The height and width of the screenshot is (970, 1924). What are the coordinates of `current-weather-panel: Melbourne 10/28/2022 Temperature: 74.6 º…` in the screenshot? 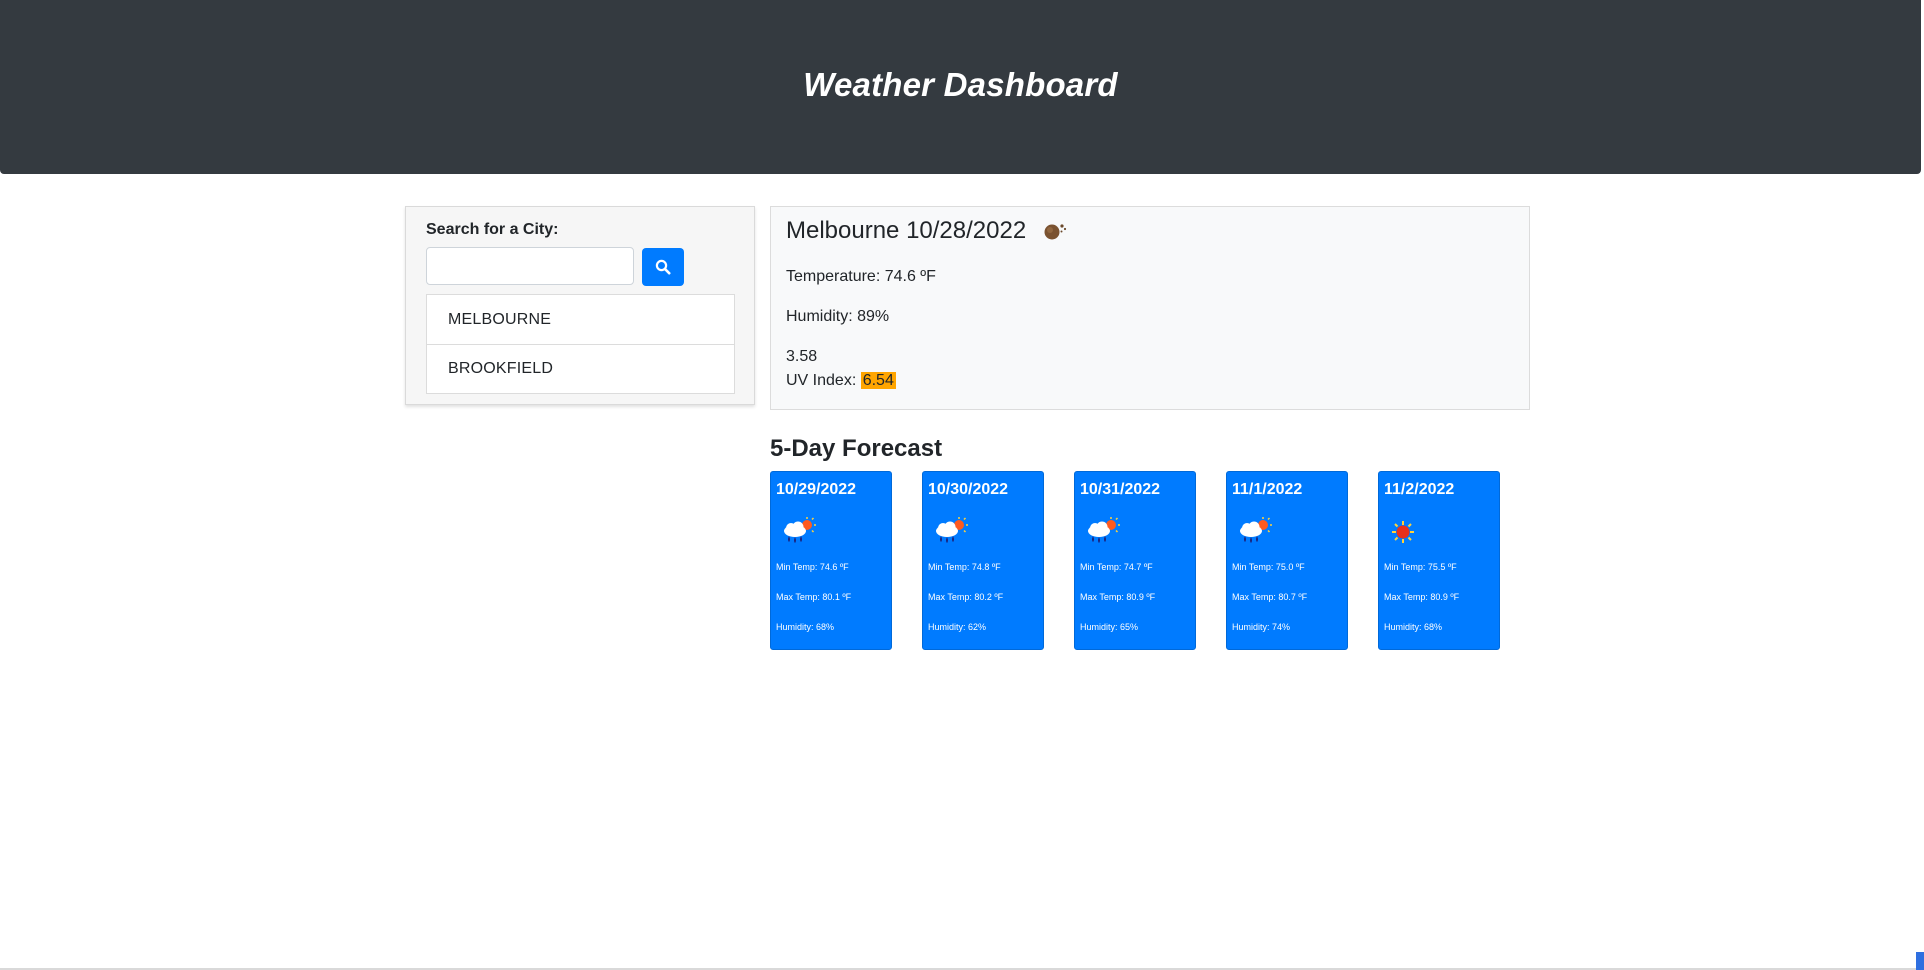 It's located at (1150, 308).